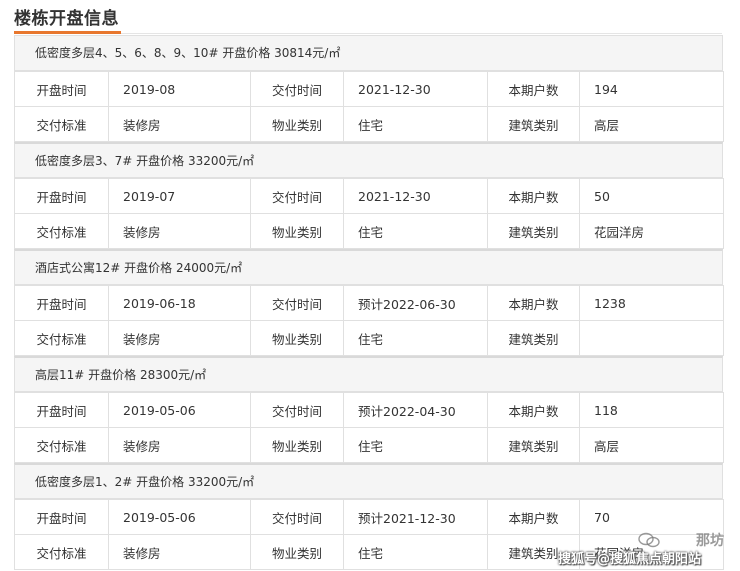  I want to click on building-header: 低密度多层1、2# 开盘价格 33200元/㎡, so click(368, 481).